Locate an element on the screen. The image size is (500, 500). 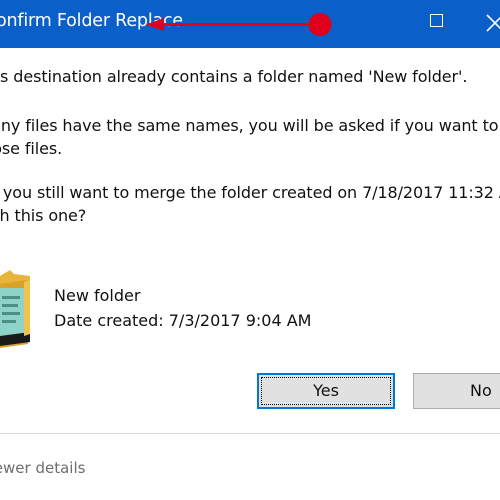
title-bar: Confirm Folder Replace is located at coordinates (250, 24).